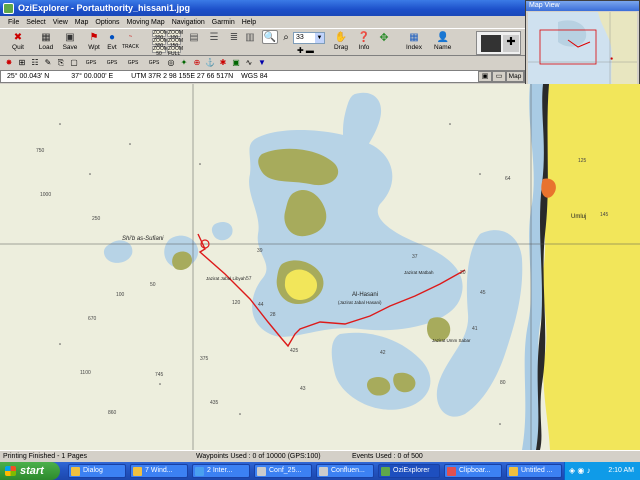 The height and width of the screenshot is (480, 640). Describe the element at coordinates (154, 63) in the screenshot. I see `gps-wpt-button: GPS` at that location.